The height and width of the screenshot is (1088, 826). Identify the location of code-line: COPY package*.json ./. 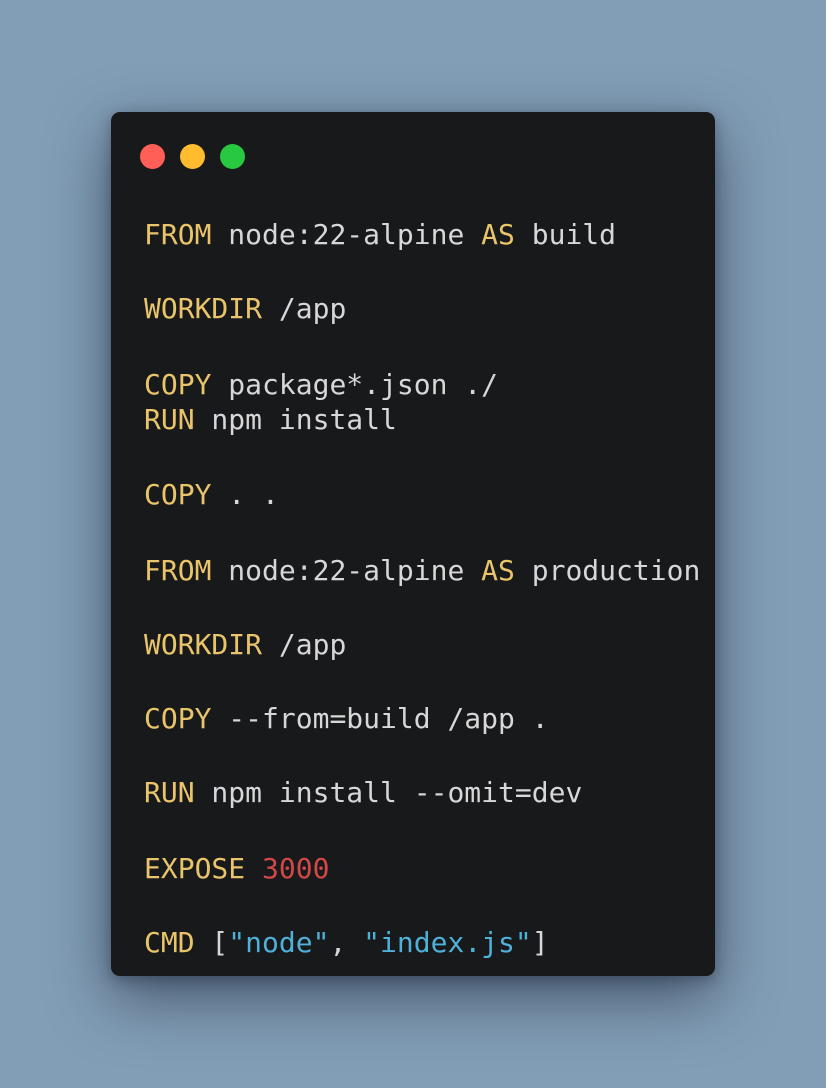
(321, 385).